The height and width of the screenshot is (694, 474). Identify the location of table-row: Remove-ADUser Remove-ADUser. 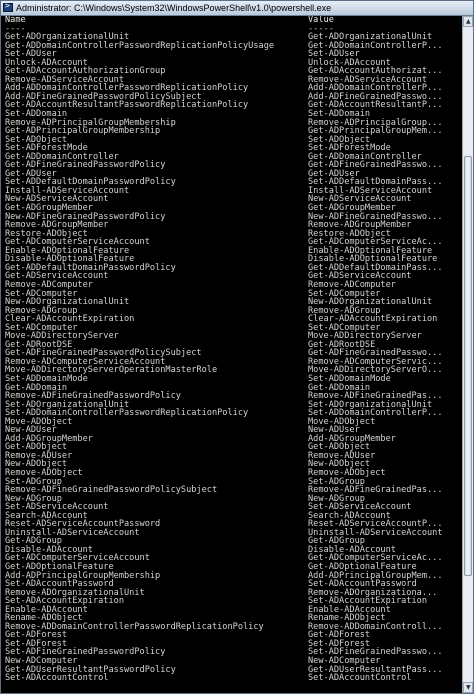
(231, 456).